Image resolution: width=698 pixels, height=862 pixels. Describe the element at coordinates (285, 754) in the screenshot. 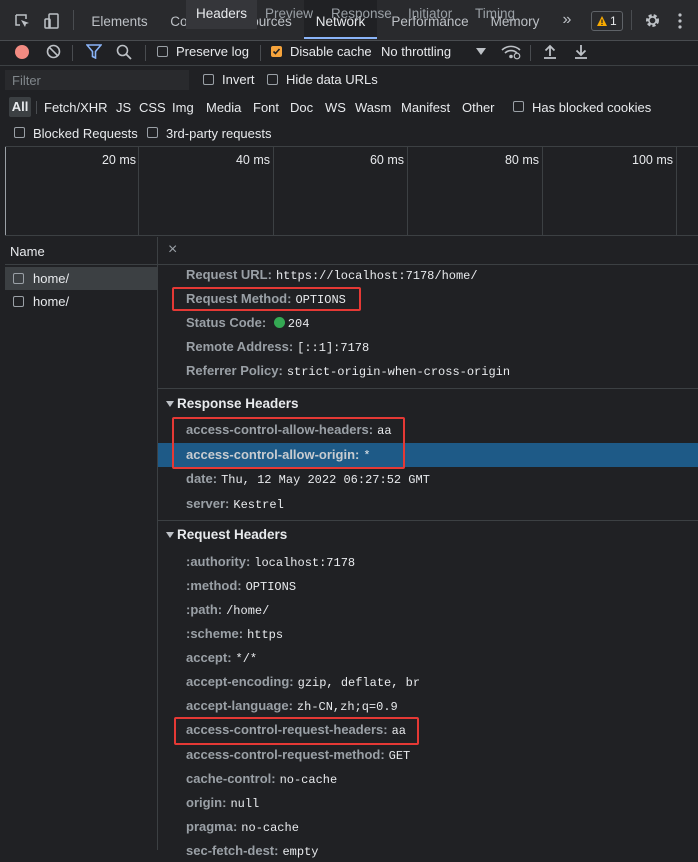

I see `header-key: access-control-request-method:` at that location.